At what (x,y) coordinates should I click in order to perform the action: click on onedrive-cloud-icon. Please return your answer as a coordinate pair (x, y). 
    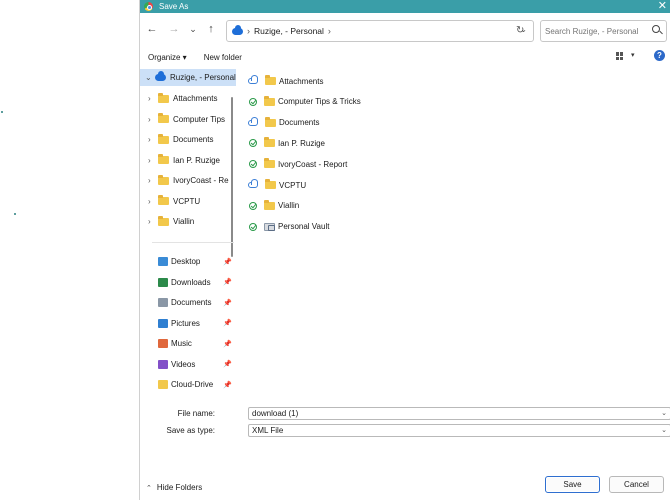
    Looking at the image, I should click on (160, 76).